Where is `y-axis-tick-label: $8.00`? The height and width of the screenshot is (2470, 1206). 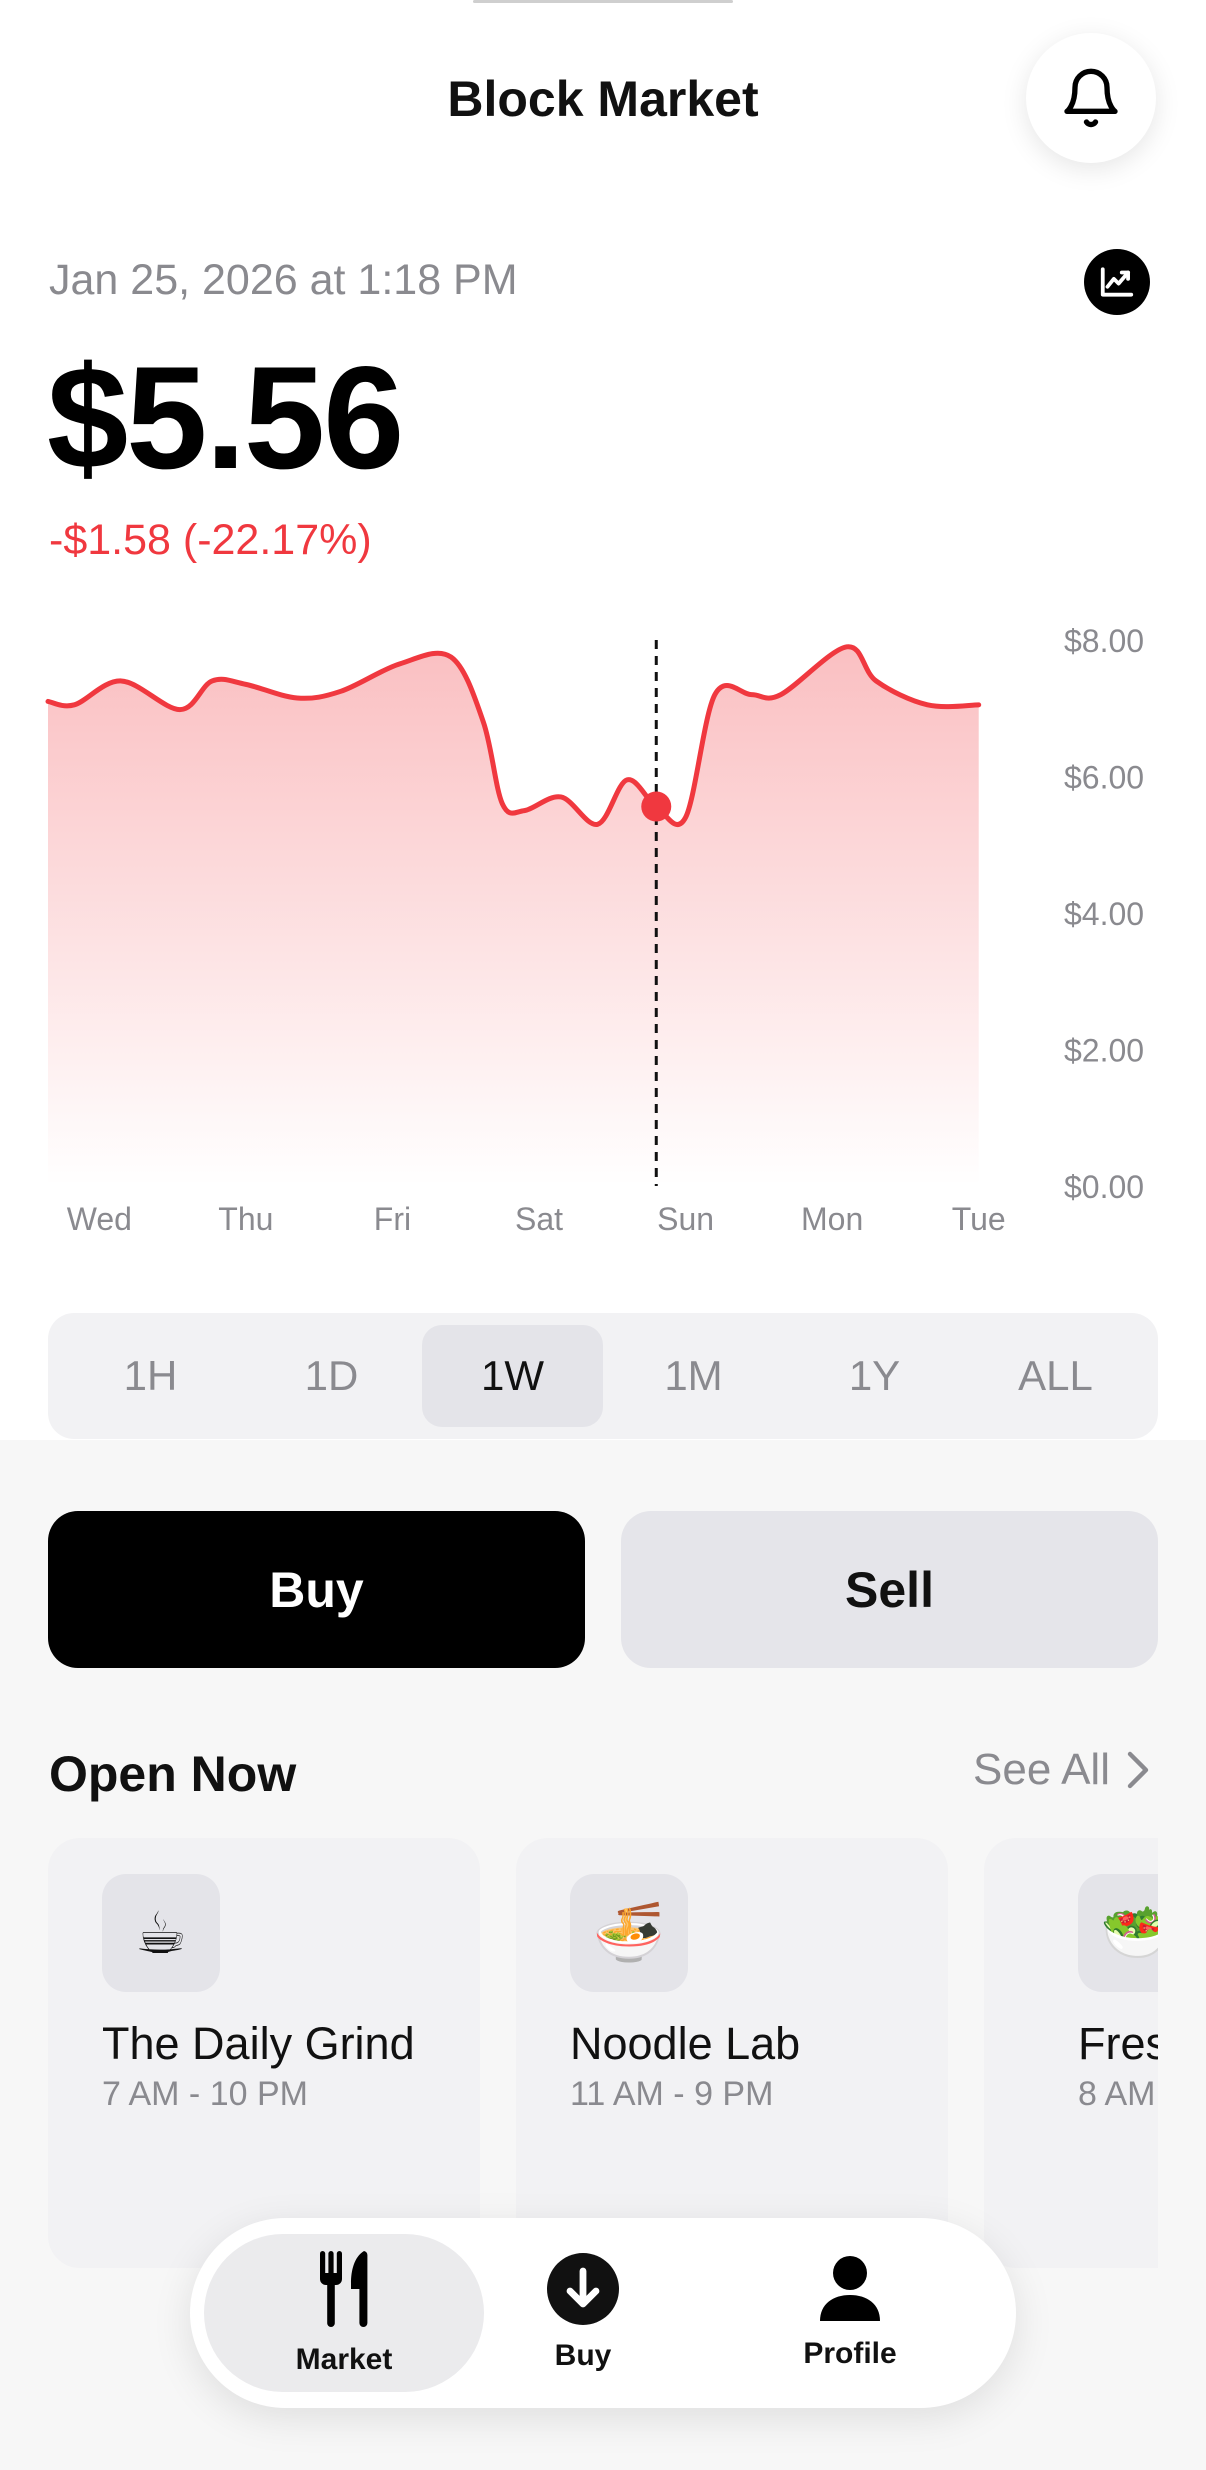 y-axis-tick-label: $8.00 is located at coordinates (1104, 641).